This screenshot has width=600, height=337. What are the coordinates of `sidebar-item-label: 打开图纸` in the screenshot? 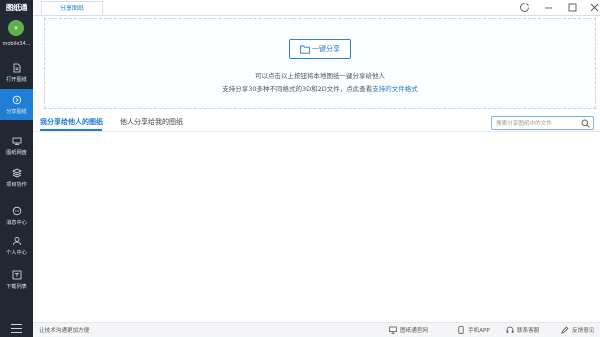 It's located at (16, 79).